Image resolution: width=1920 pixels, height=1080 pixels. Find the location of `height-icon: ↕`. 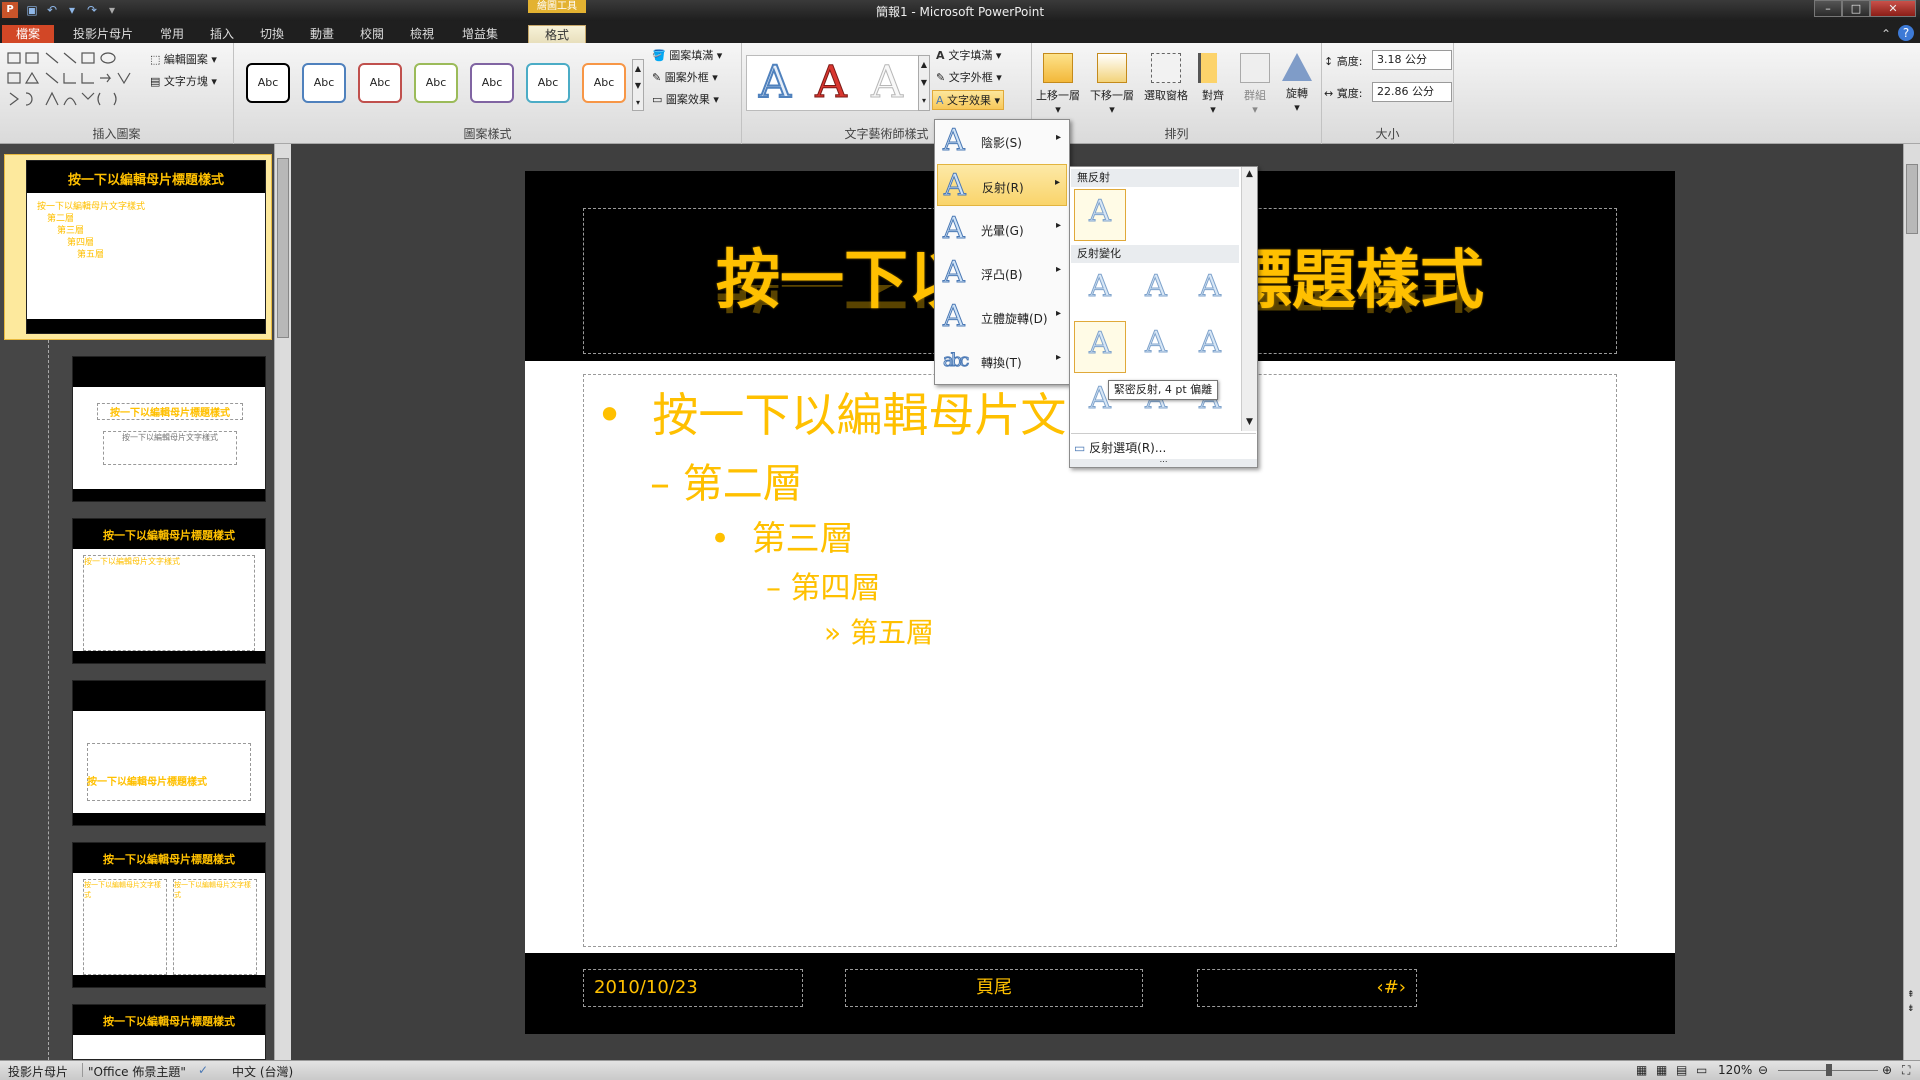

height-icon: ↕ is located at coordinates (1330, 61).